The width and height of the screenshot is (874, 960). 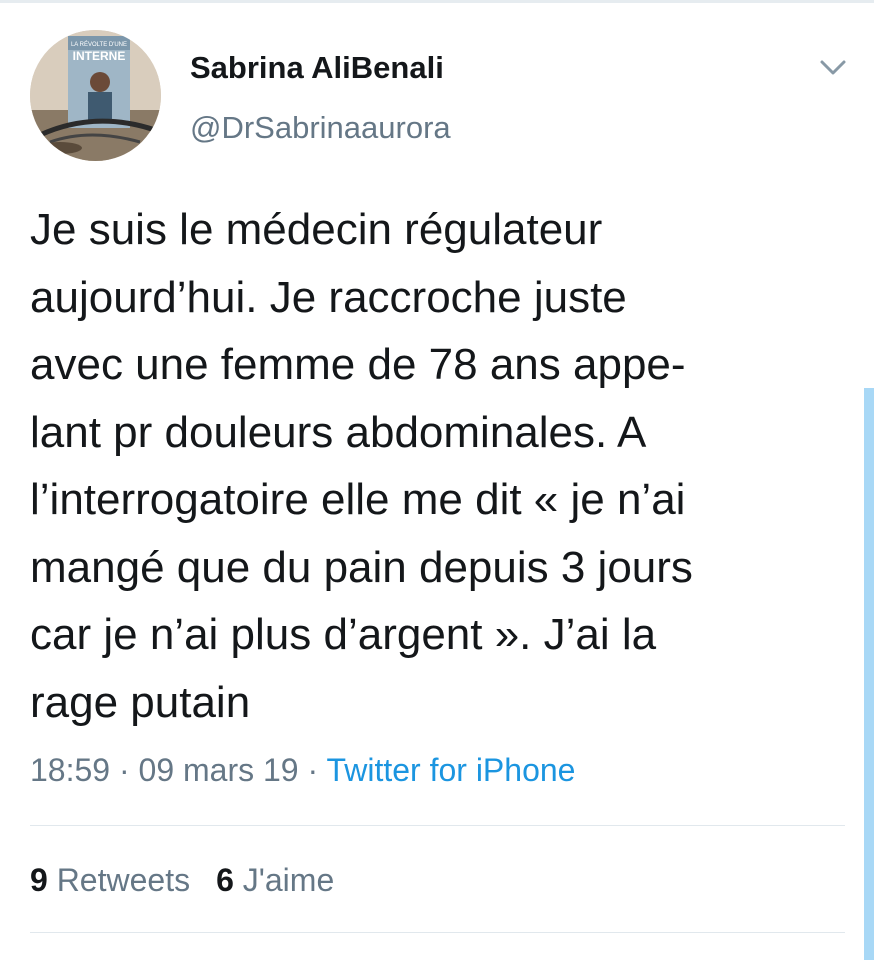 What do you see at coordinates (450, 770) in the screenshot?
I see `tweet-source-link: Twitter for iPhone` at bounding box center [450, 770].